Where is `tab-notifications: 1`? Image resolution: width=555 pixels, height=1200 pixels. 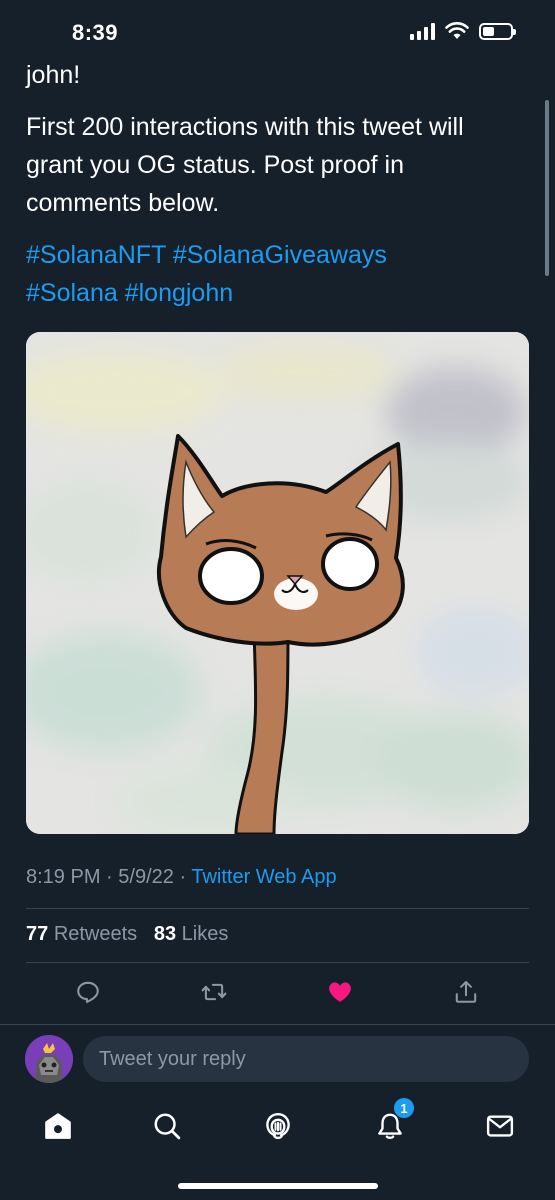
tab-notifications: 1 is located at coordinates (392, 1122).